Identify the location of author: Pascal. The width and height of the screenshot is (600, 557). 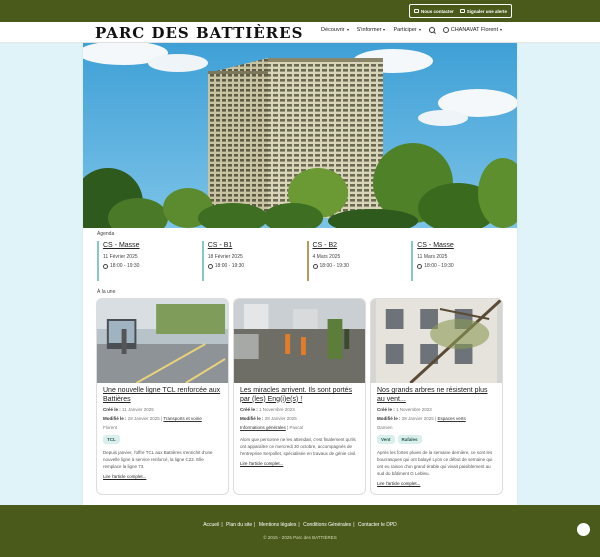
(296, 427).